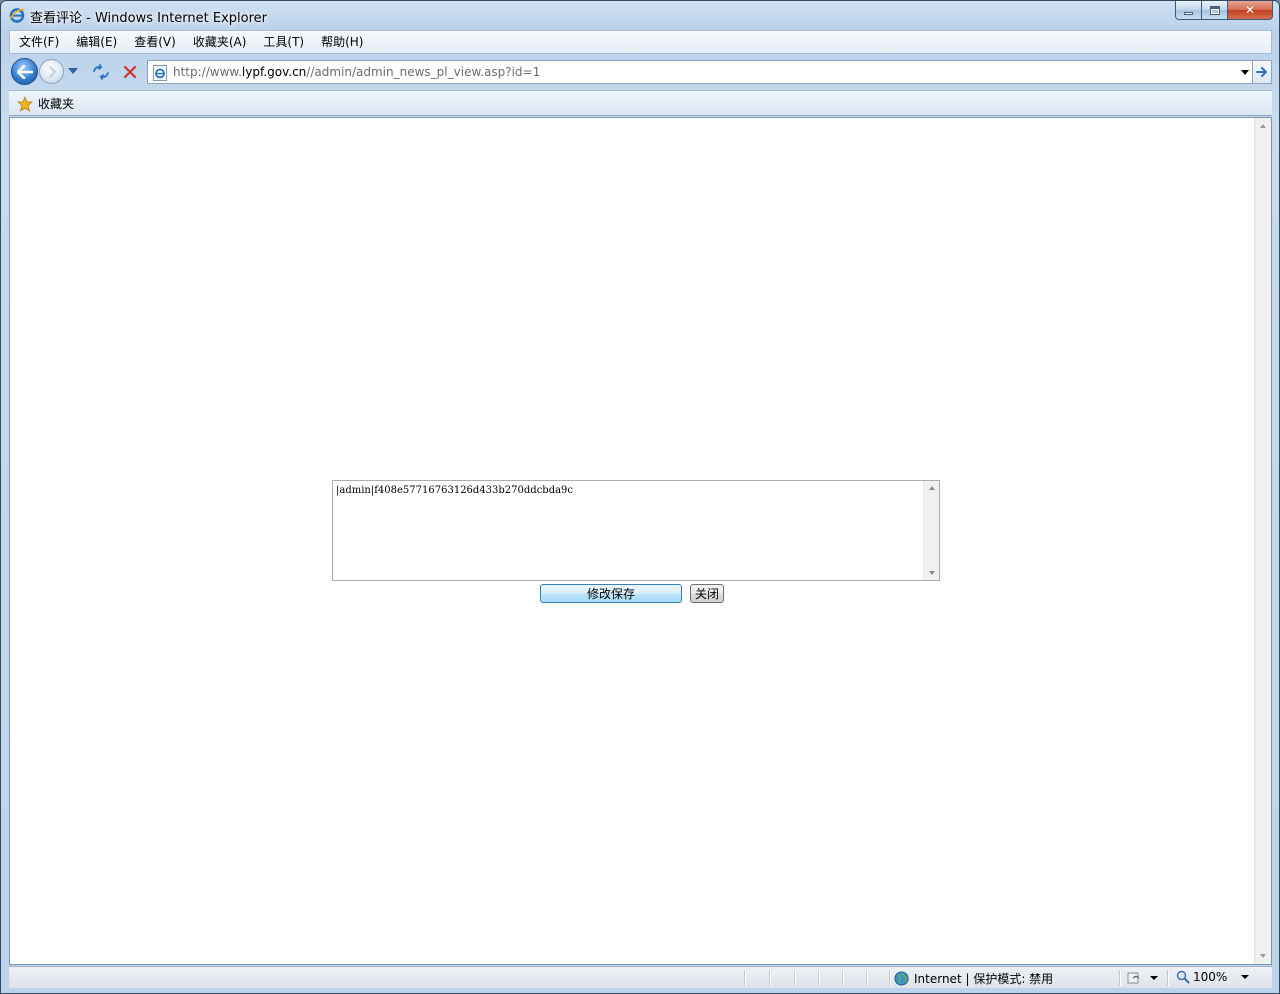  What do you see at coordinates (341, 42) in the screenshot?
I see `menu-help: 帮助(H)` at bounding box center [341, 42].